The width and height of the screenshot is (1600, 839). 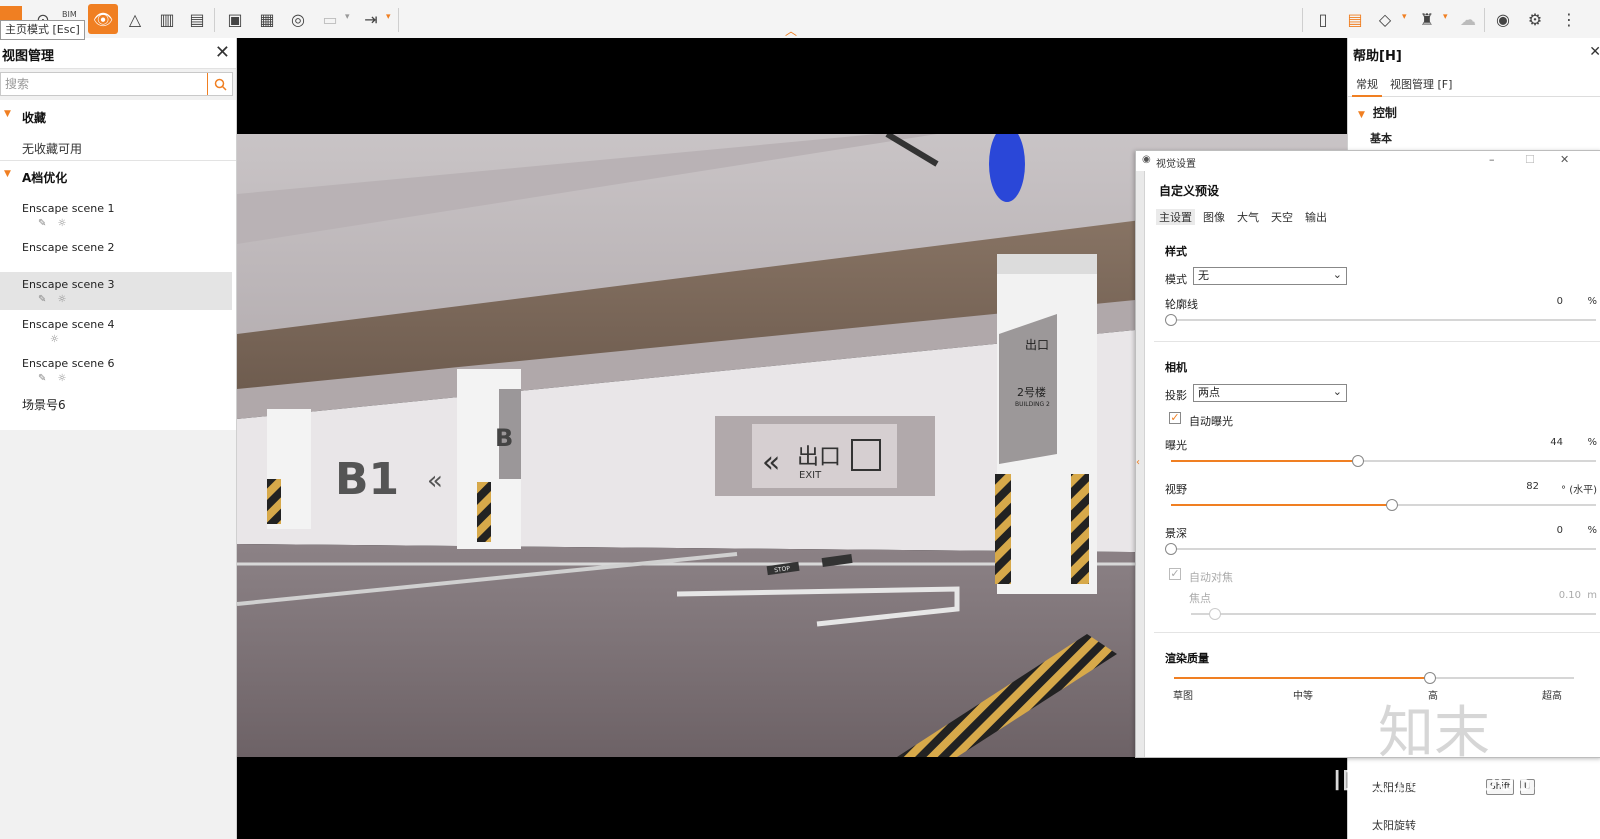 What do you see at coordinates (1503, 19) in the screenshot?
I see `eye-icon: ◉` at bounding box center [1503, 19].